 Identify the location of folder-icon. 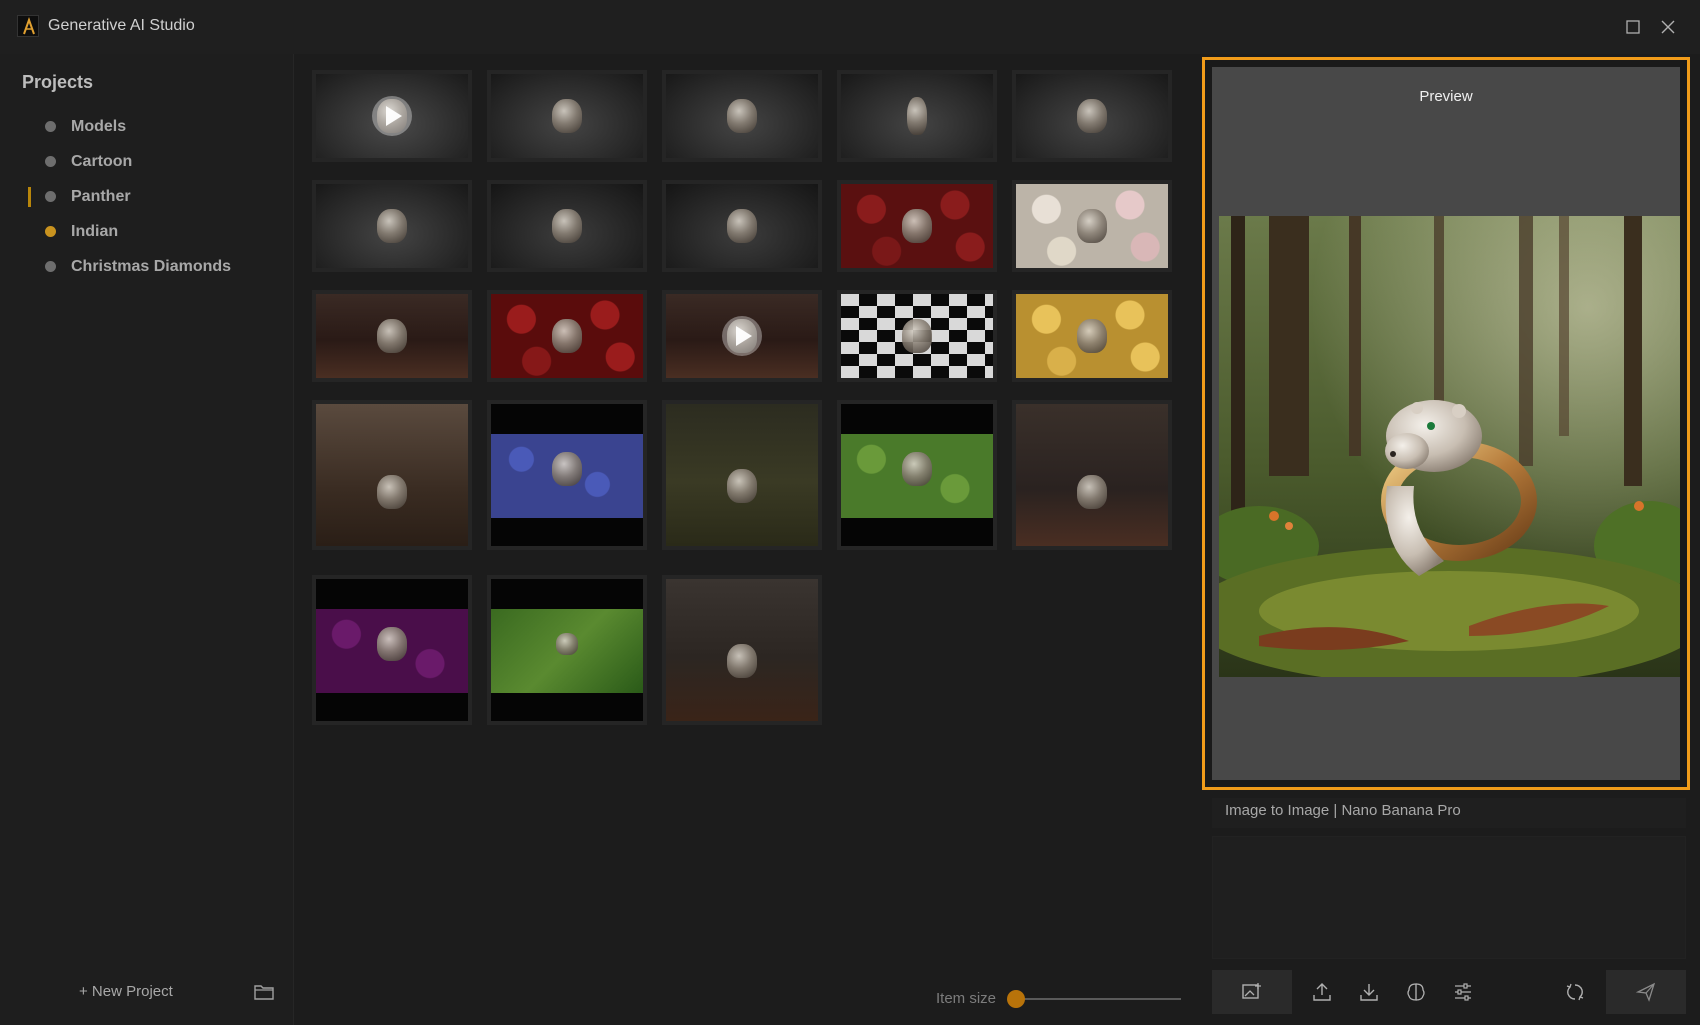
(264, 992).